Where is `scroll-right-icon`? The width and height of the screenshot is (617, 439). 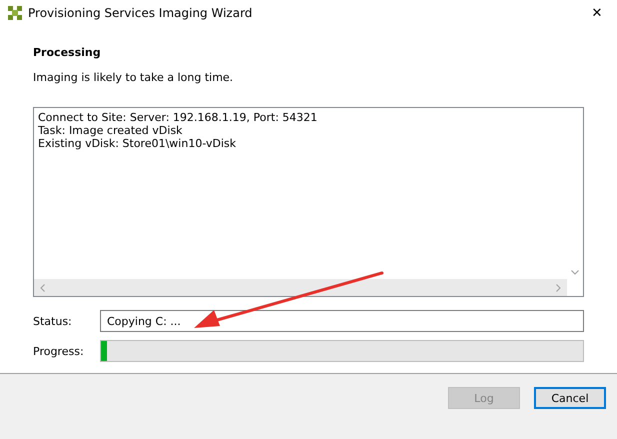
scroll-right-icon is located at coordinates (558, 288).